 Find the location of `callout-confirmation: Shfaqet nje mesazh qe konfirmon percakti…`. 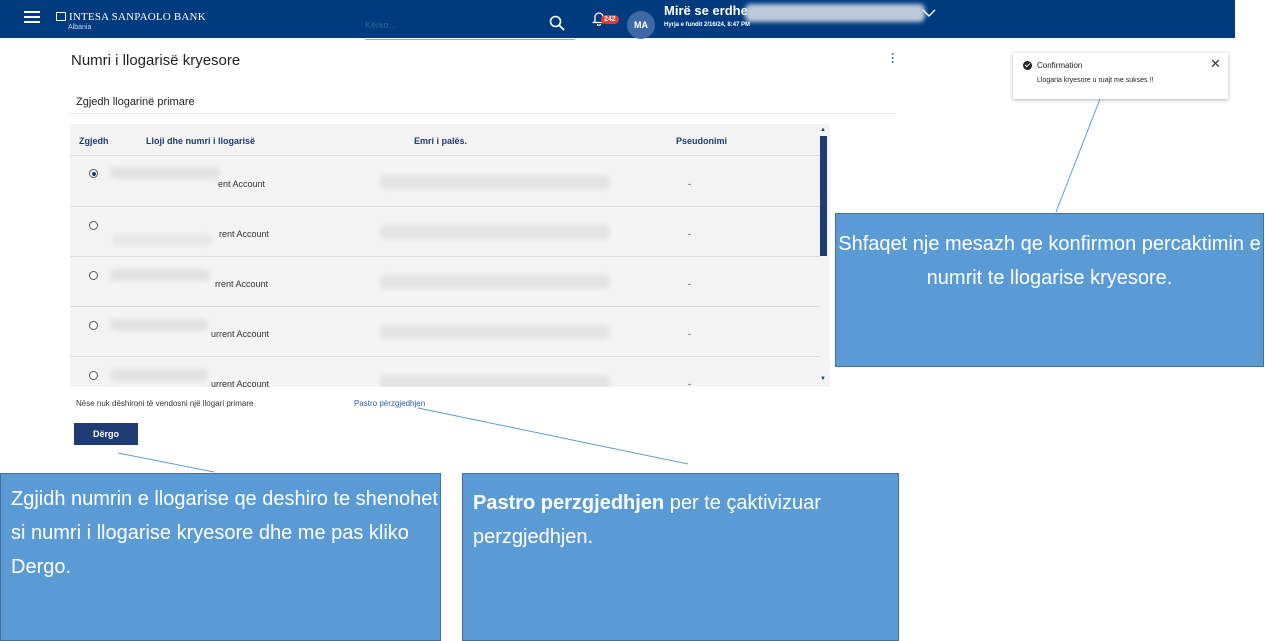

callout-confirmation: Shfaqet nje mesazh qe konfirmon percakti… is located at coordinates (1049, 290).